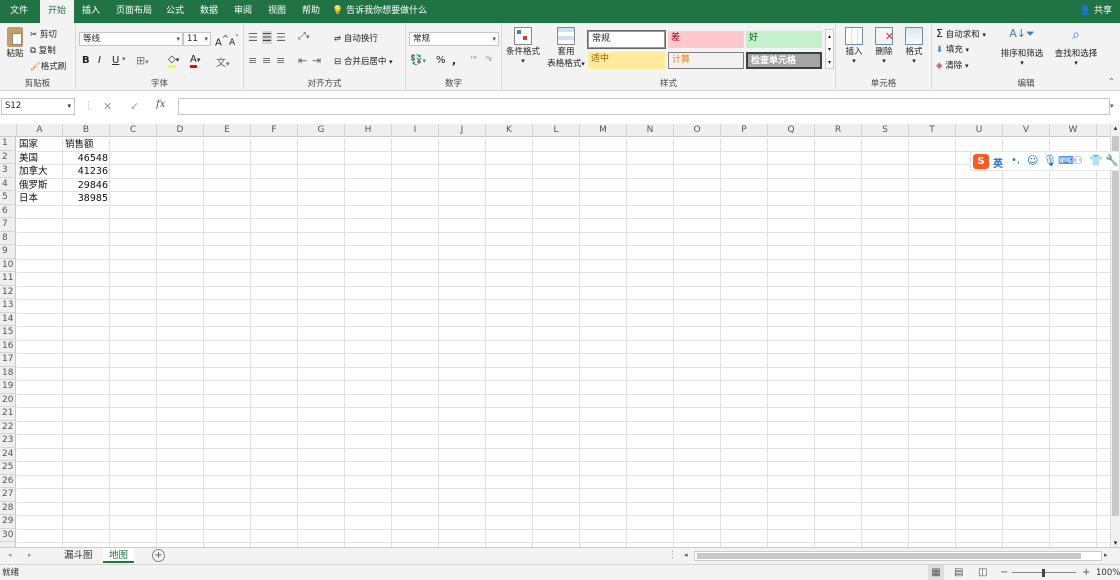  What do you see at coordinates (1050, 160) in the screenshot?
I see `microphone-icon: 🎙` at bounding box center [1050, 160].